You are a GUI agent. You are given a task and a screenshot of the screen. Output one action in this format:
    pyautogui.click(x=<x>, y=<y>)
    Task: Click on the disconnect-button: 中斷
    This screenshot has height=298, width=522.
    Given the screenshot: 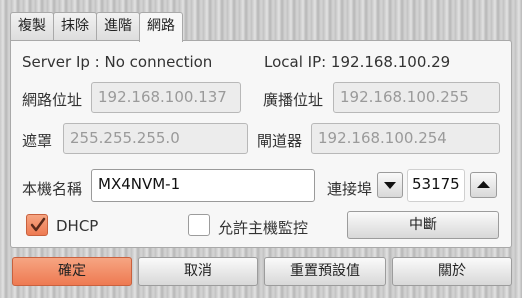 What is the action you would take?
    pyautogui.click(x=423, y=225)
    